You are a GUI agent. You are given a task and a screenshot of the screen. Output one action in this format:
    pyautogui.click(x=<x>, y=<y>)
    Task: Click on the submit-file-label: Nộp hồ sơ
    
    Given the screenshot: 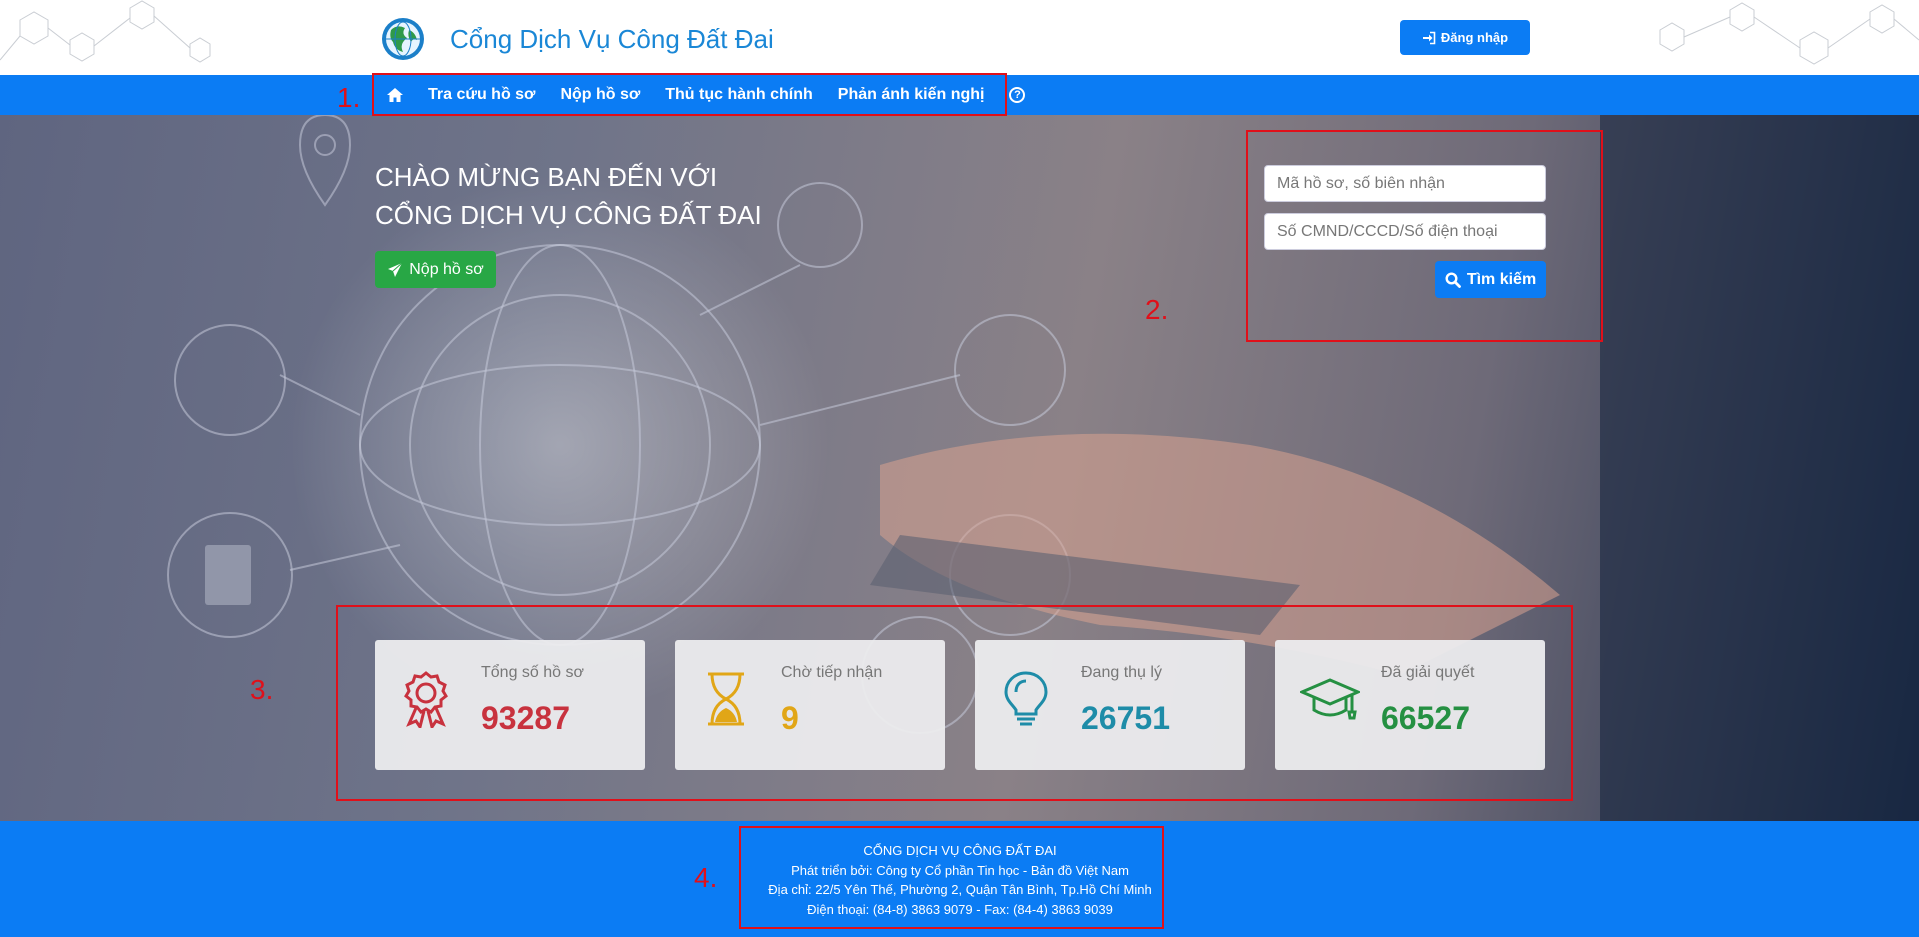 What is the action you would take?
    pyautogui.click(x=446, y=269)
    